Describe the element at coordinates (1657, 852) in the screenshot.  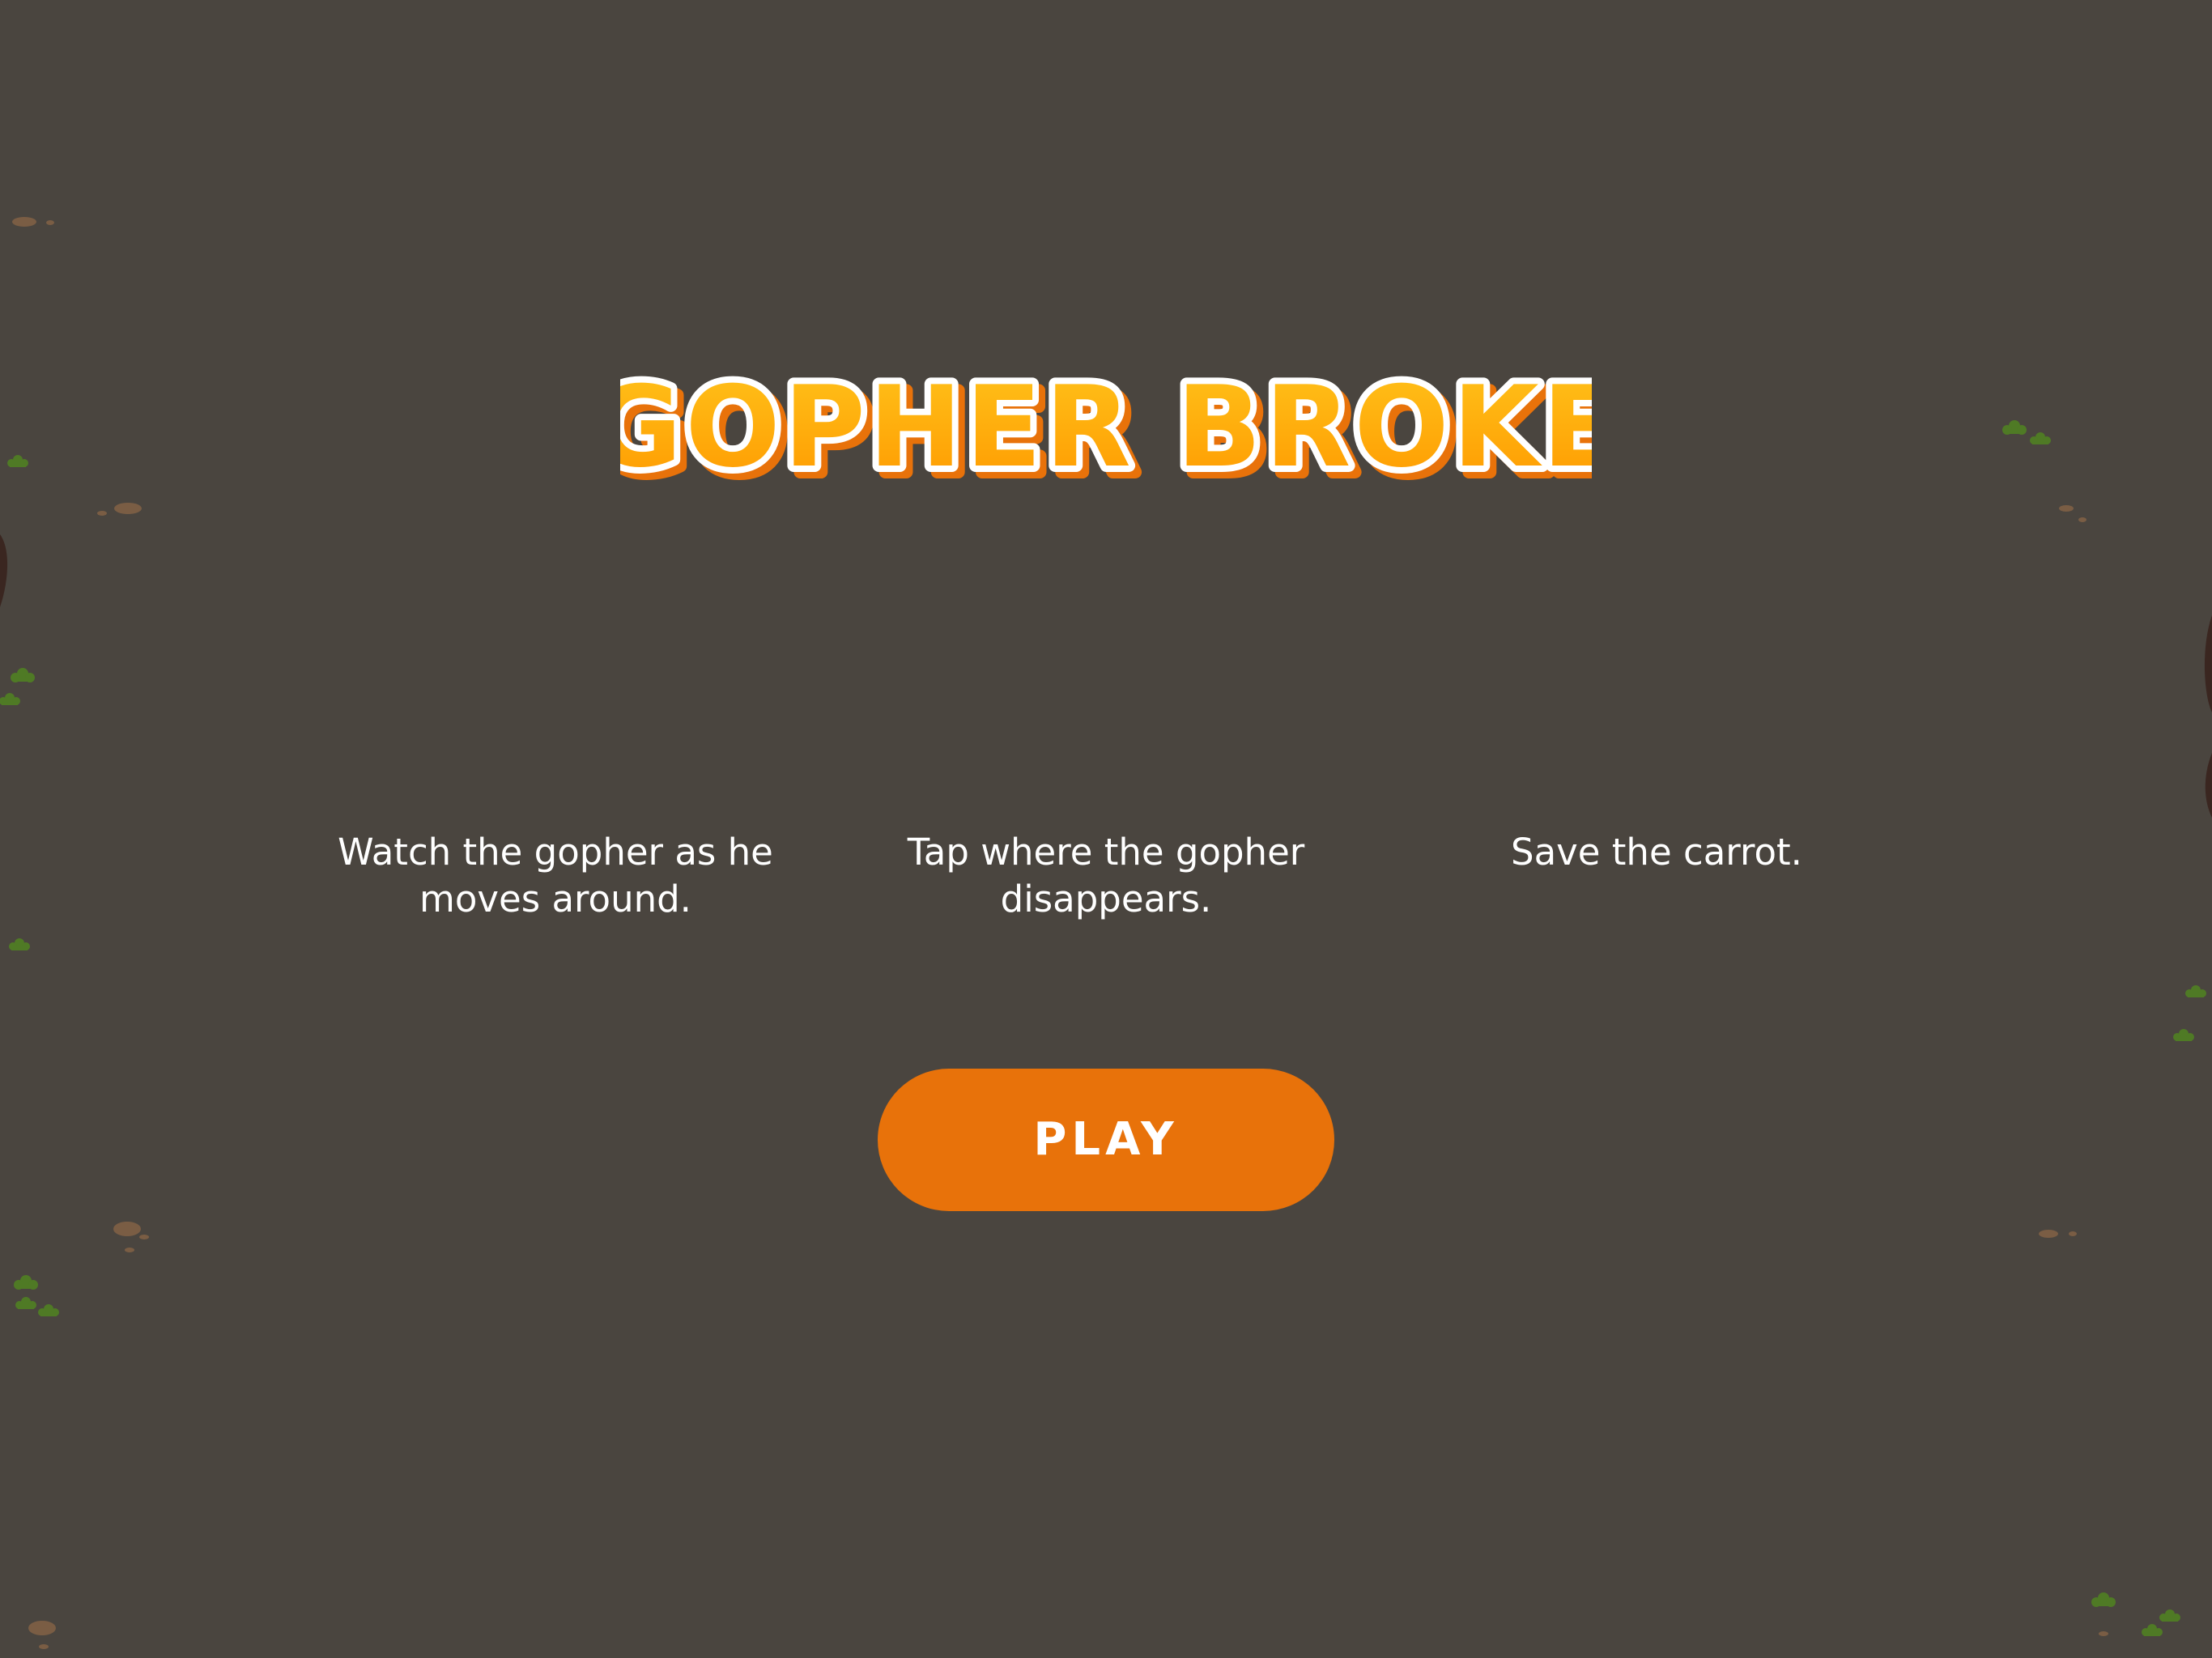
I see `instruction-save: Save the carrot.` at that location.